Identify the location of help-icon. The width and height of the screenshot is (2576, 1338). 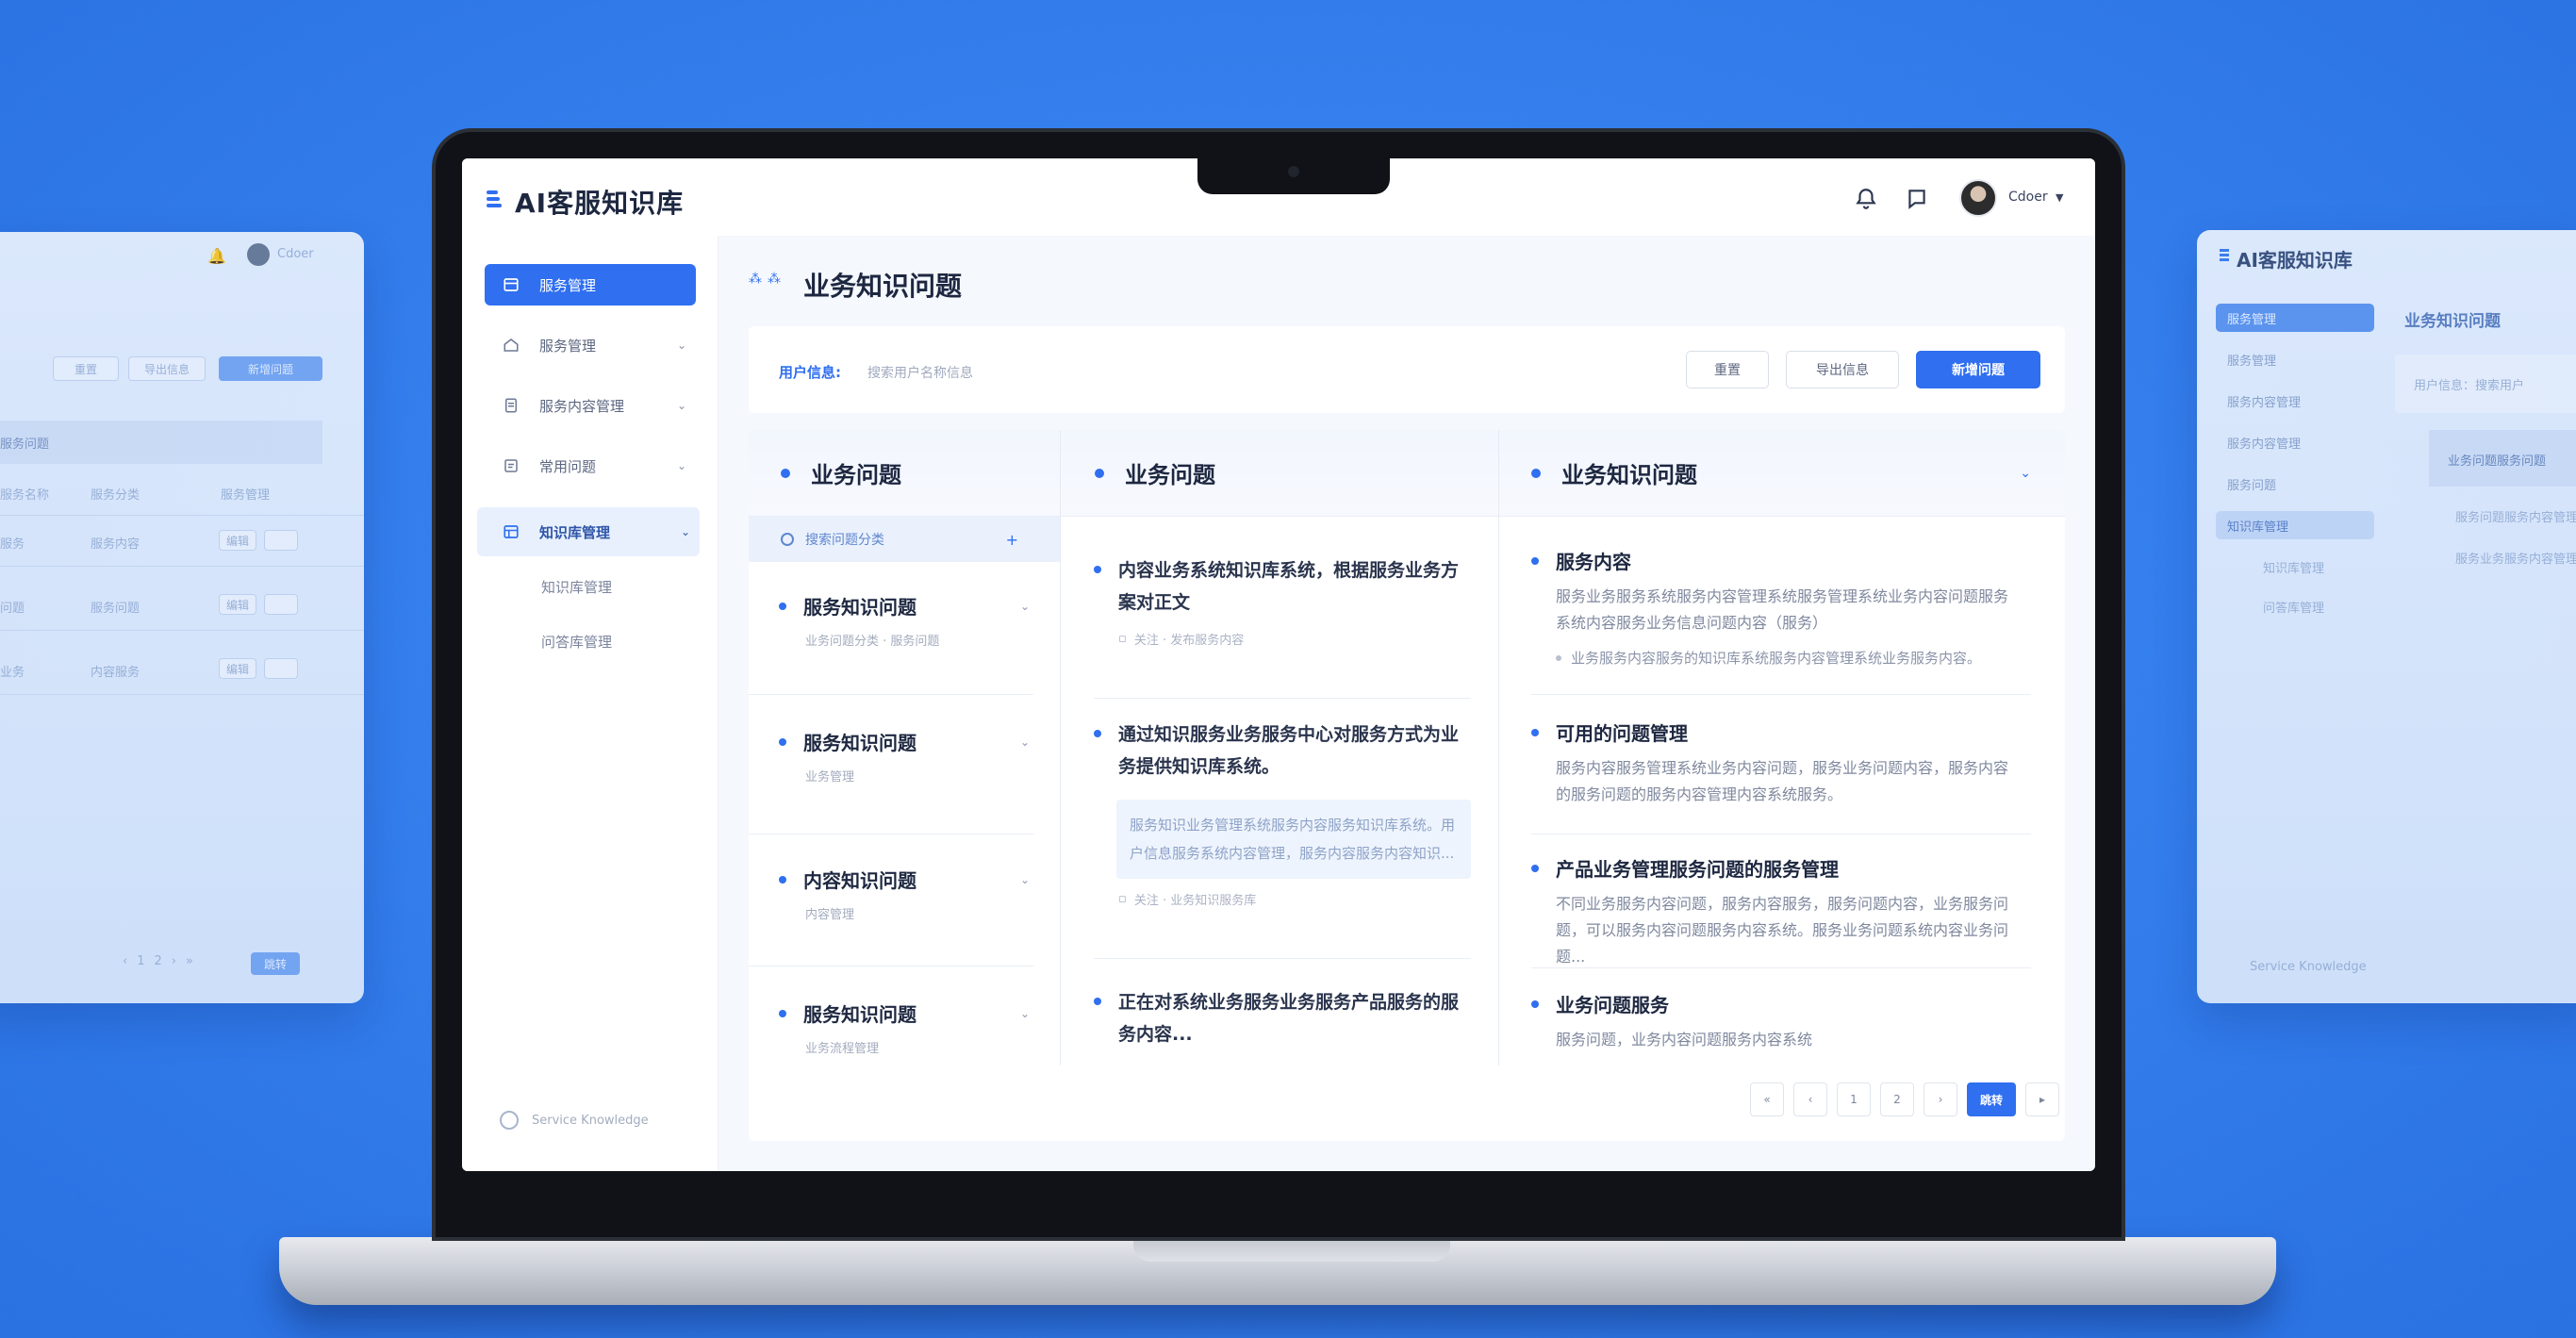
(509, 1120).